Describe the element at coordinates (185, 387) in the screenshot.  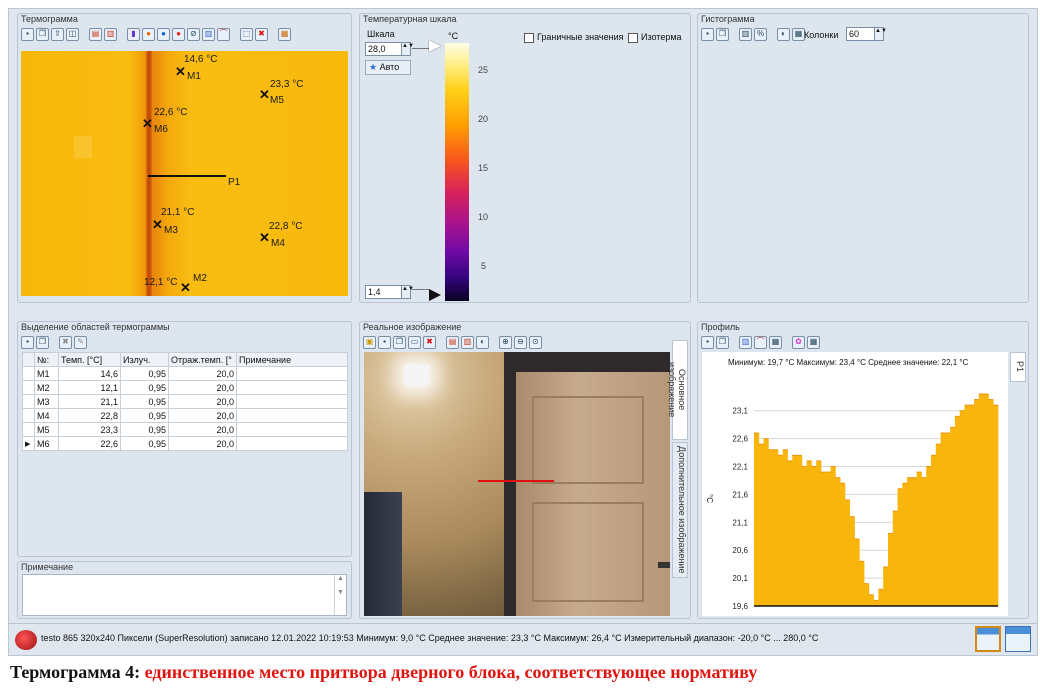
I see `table-row: M2 12,1 0,95 20,0` at that location.